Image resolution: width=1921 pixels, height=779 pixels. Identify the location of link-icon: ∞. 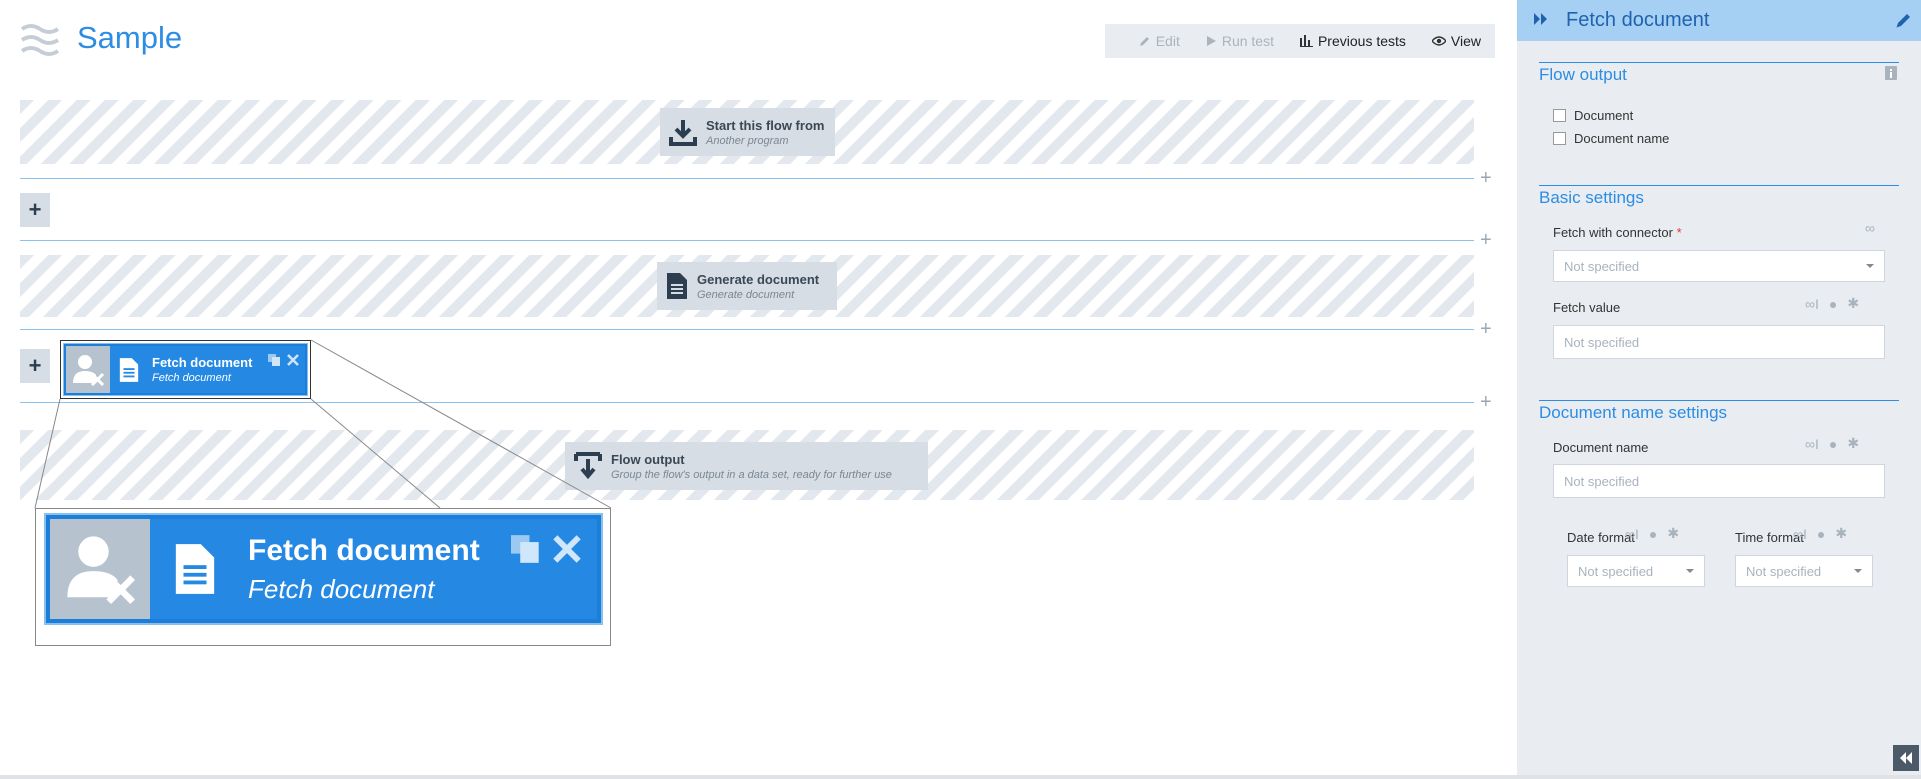
(1870, 228).